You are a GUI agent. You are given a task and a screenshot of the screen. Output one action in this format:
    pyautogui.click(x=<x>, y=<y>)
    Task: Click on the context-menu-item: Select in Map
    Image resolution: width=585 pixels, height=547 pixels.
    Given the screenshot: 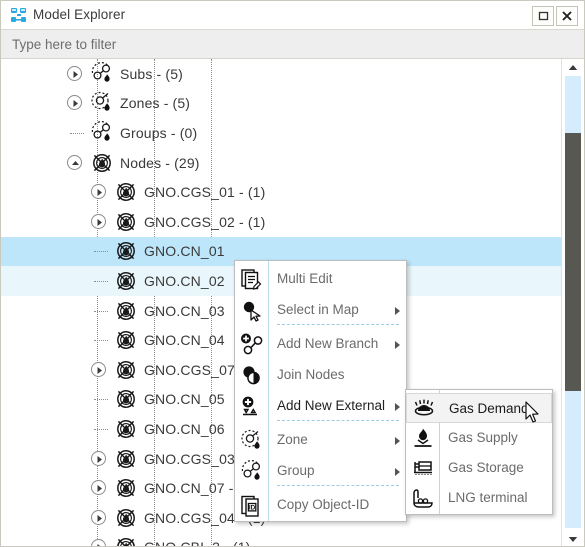 What is the action you would take?
    pyautogui.click(x=321, y=310)
    